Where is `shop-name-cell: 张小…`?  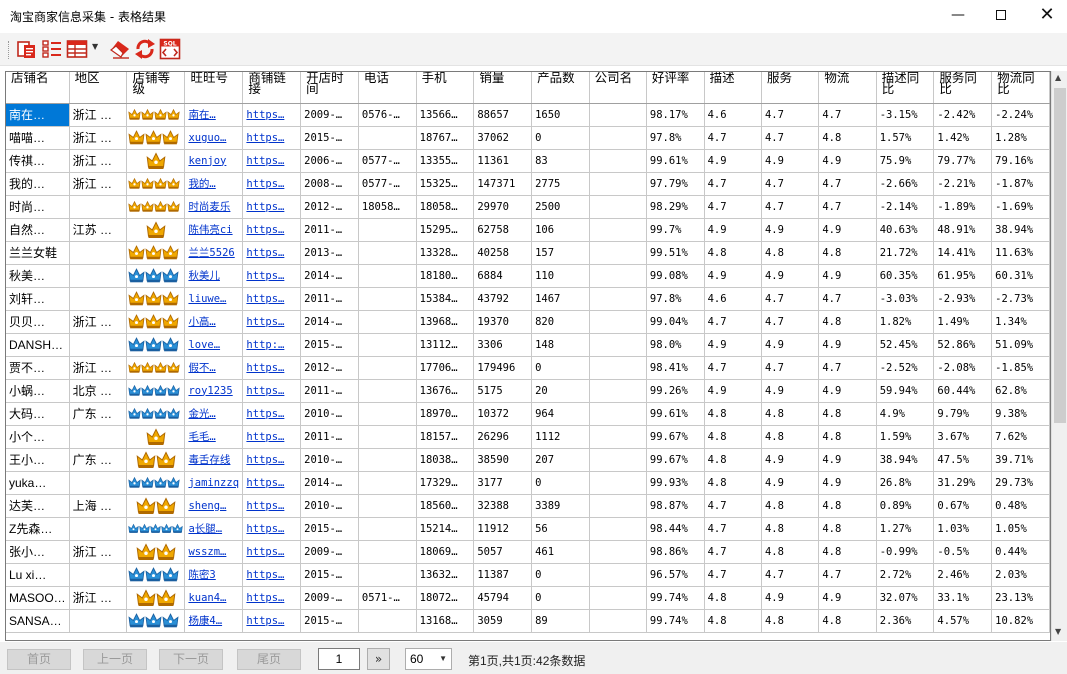
shop-name-cell: 张小… is located at coordinates (38, 552).